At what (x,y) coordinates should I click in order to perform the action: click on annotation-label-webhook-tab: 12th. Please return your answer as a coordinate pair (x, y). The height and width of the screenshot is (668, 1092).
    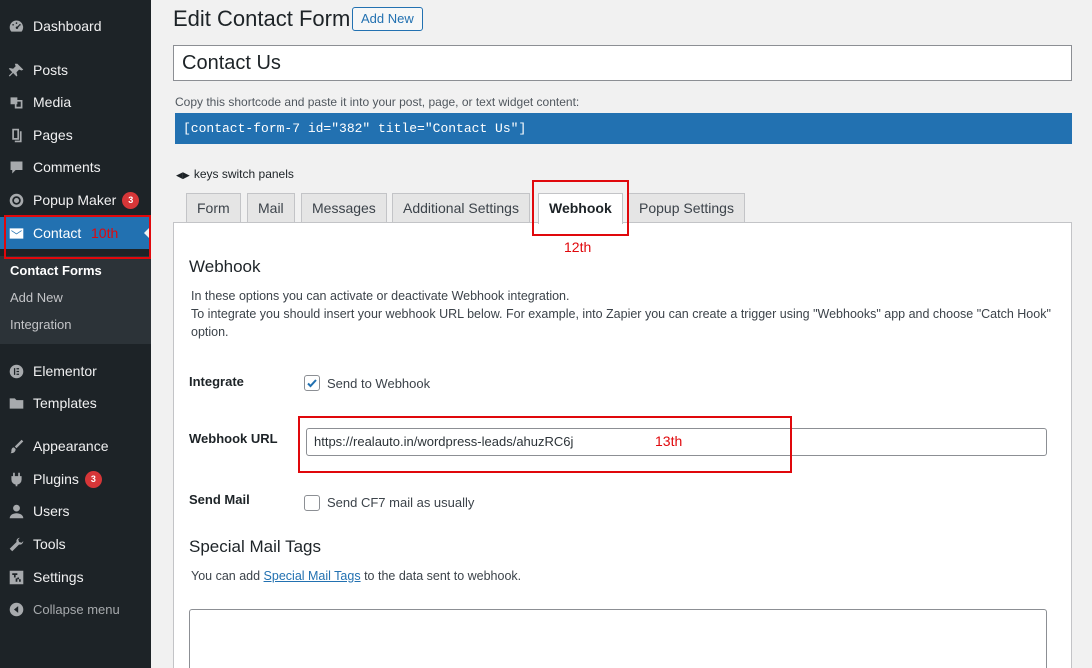
    Looking at the image, I should click on (578, 247).